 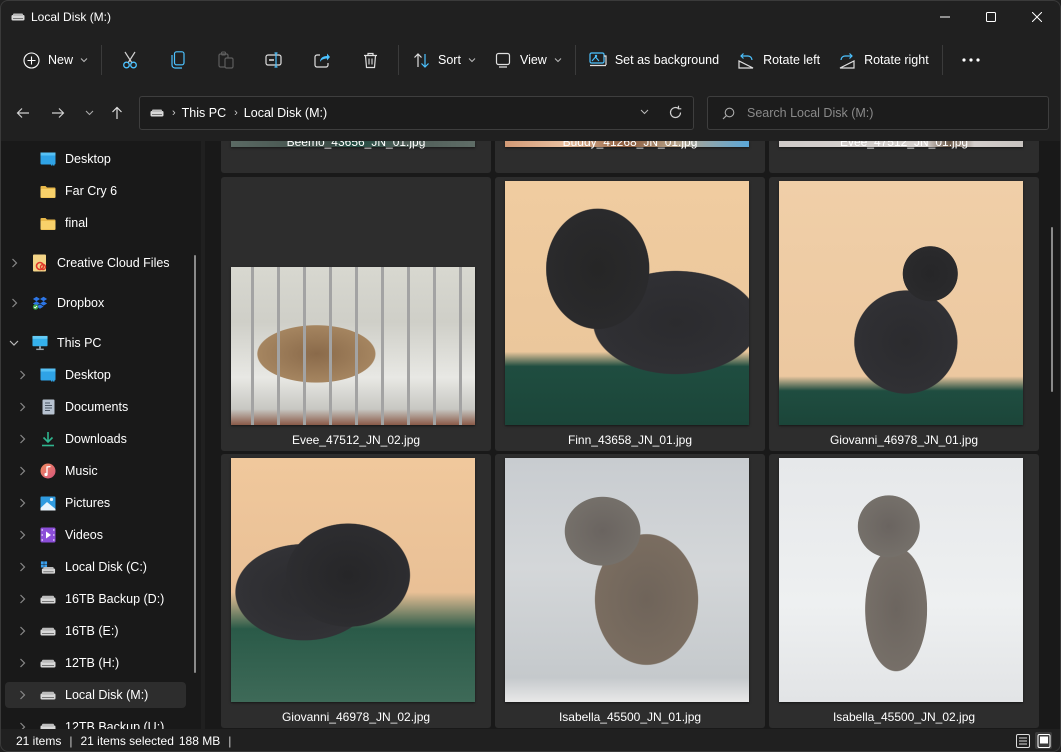 What do you see at coordinates (728, 113) in the screenshot?
I see `search-icon` at bounding box center [728, 113].